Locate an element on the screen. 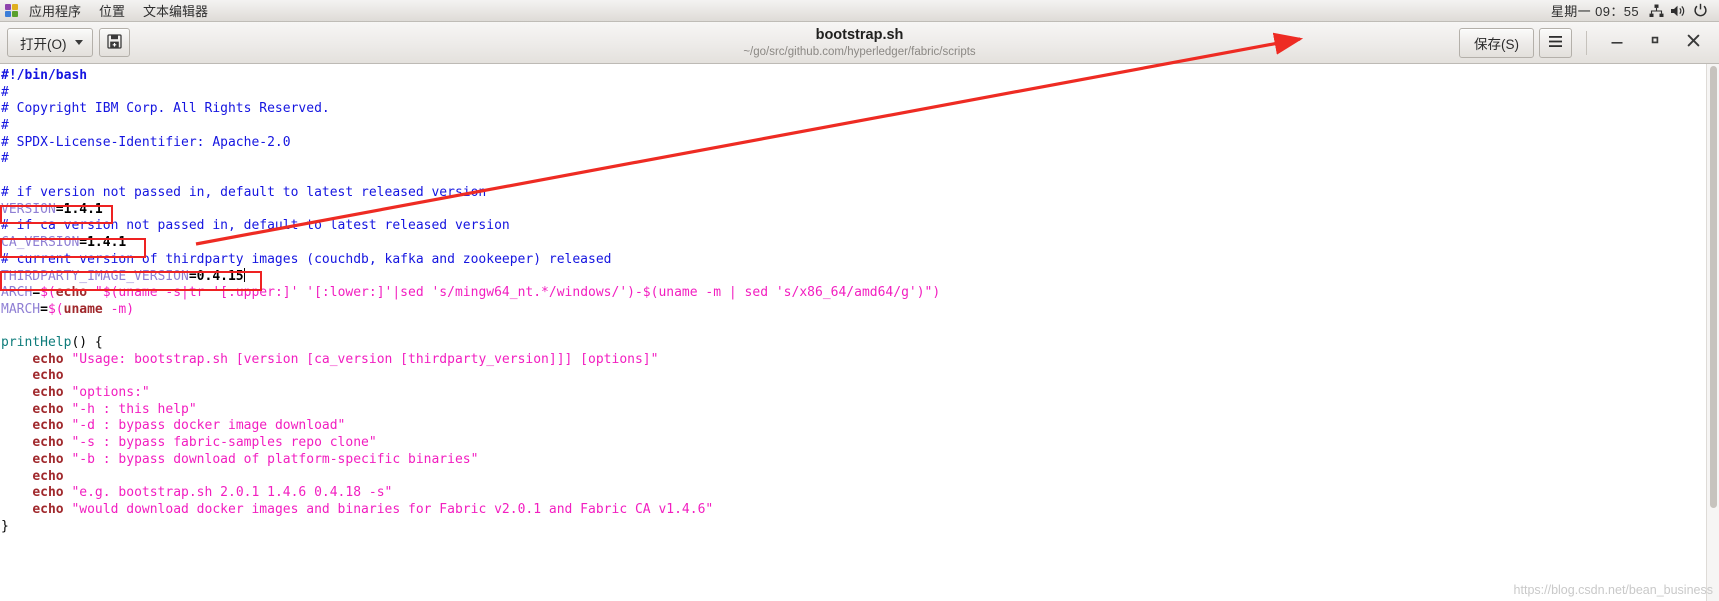 Image resolution: width=1719 pixels, height=601 pixels. panel-right-group: 星期一 09：55 is located at coordinates (1632, 11).